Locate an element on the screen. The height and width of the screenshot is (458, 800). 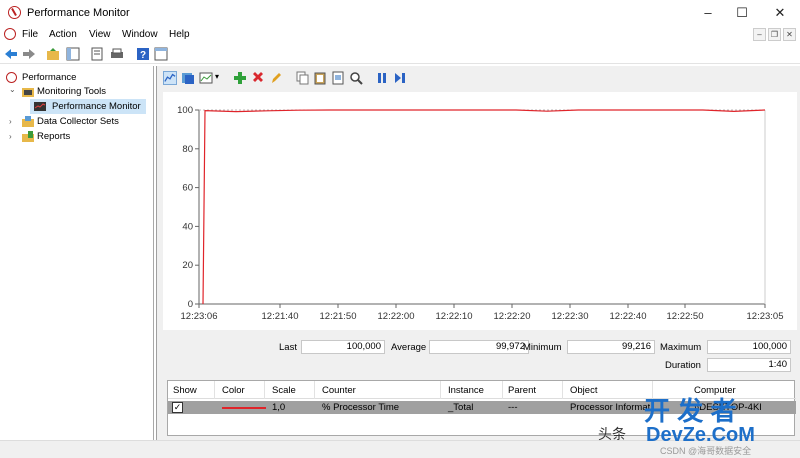
x-tick-label: 12:22:00 is located at coordinates (396, 316).